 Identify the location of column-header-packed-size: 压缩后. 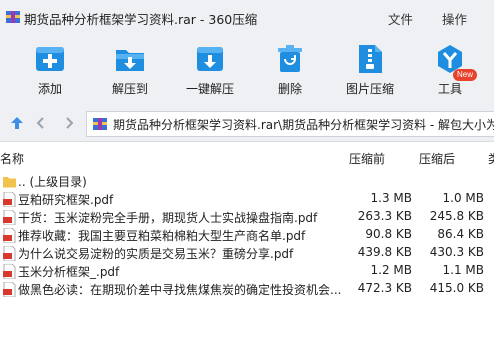
(437, 158).